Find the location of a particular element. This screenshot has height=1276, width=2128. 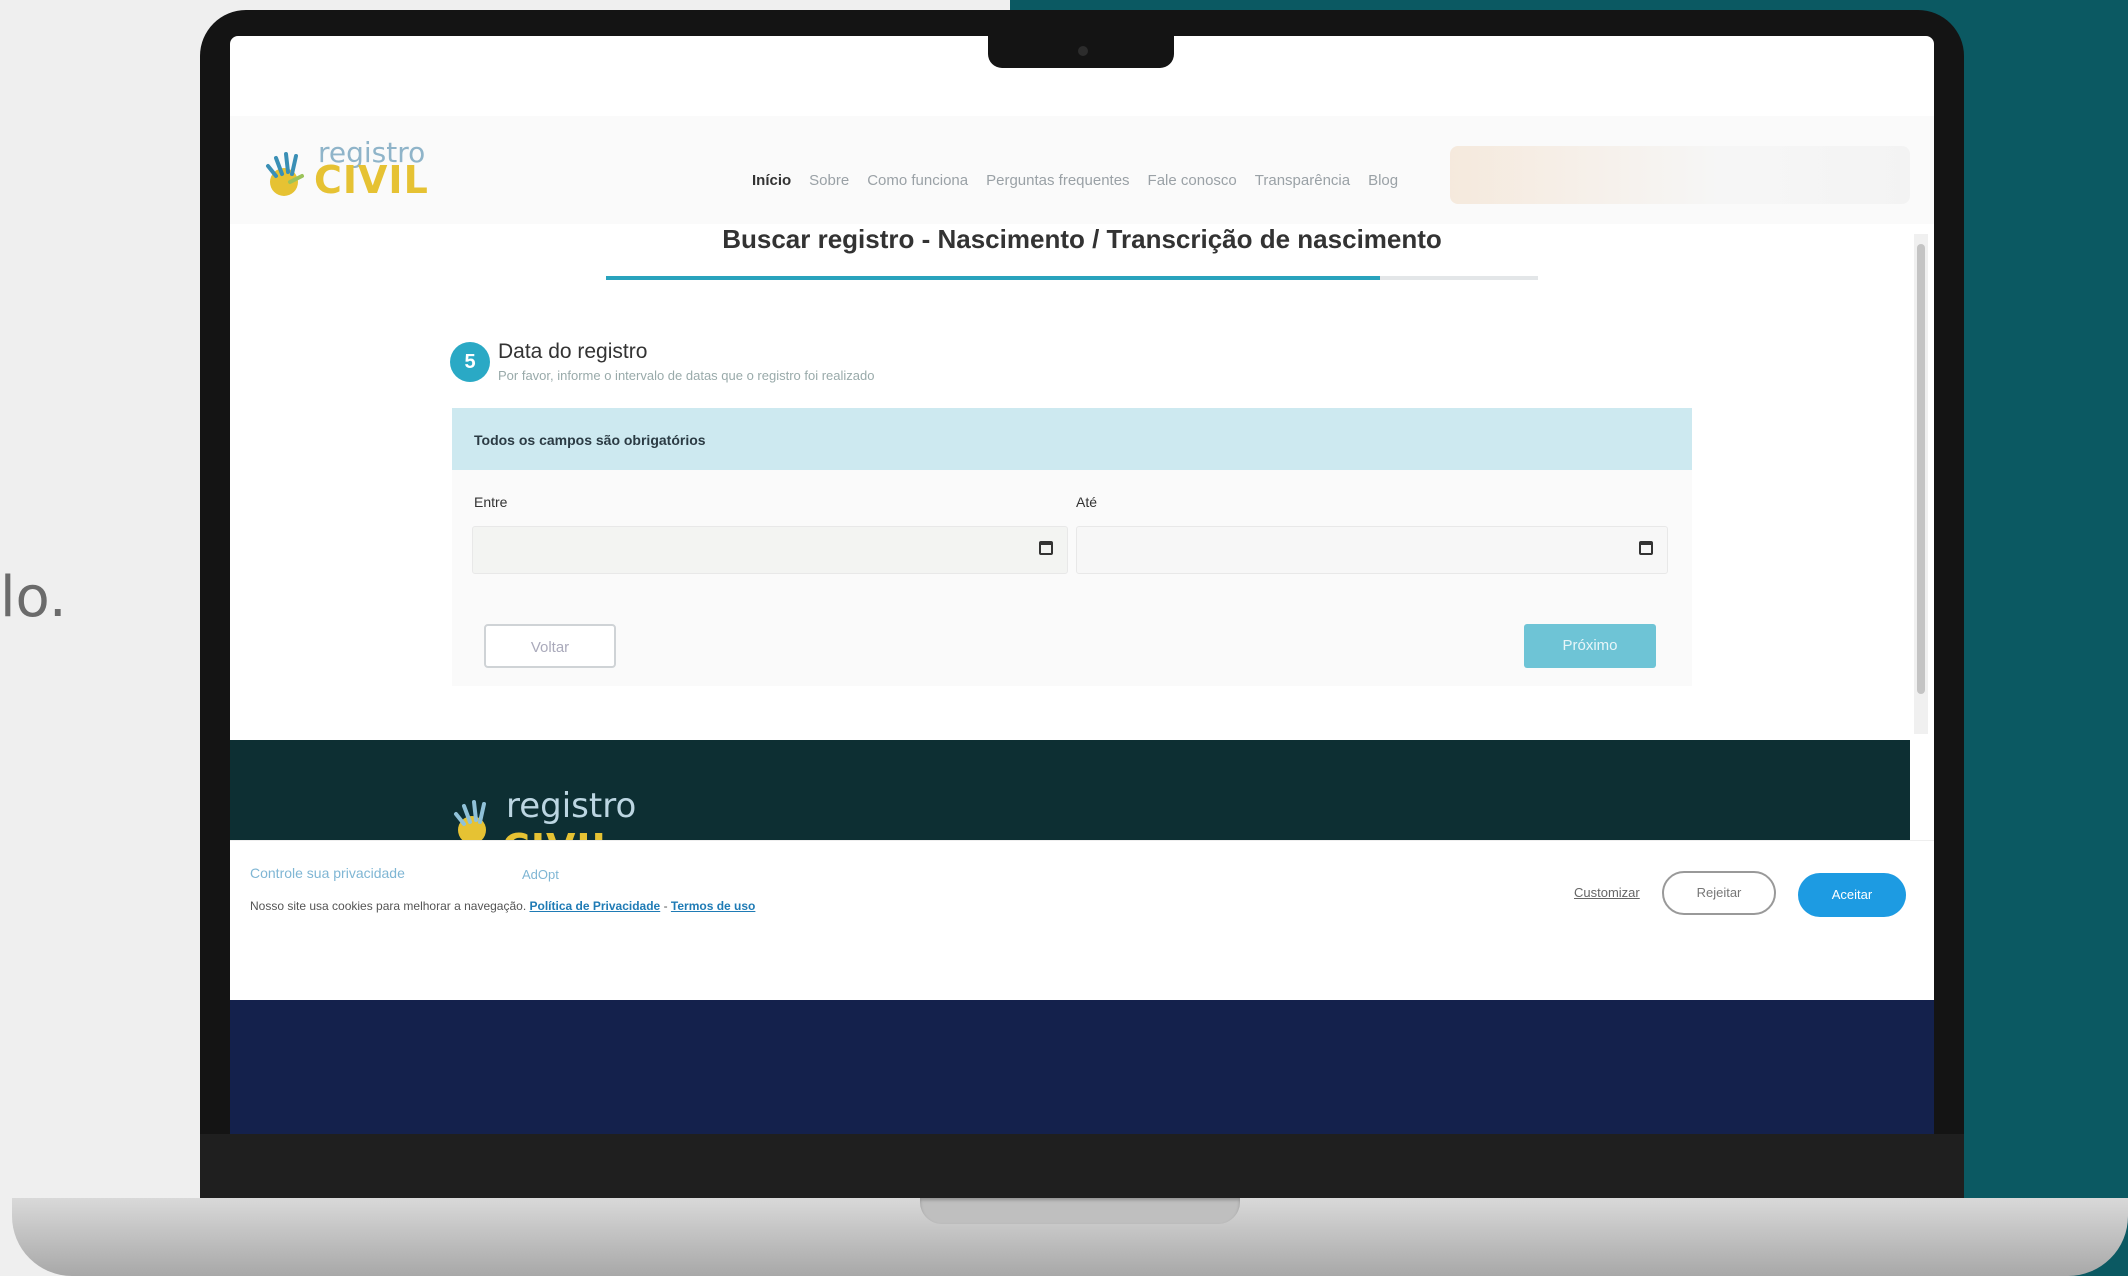

nav-item-sobre: Sobre is located at coordinates (829, 180).